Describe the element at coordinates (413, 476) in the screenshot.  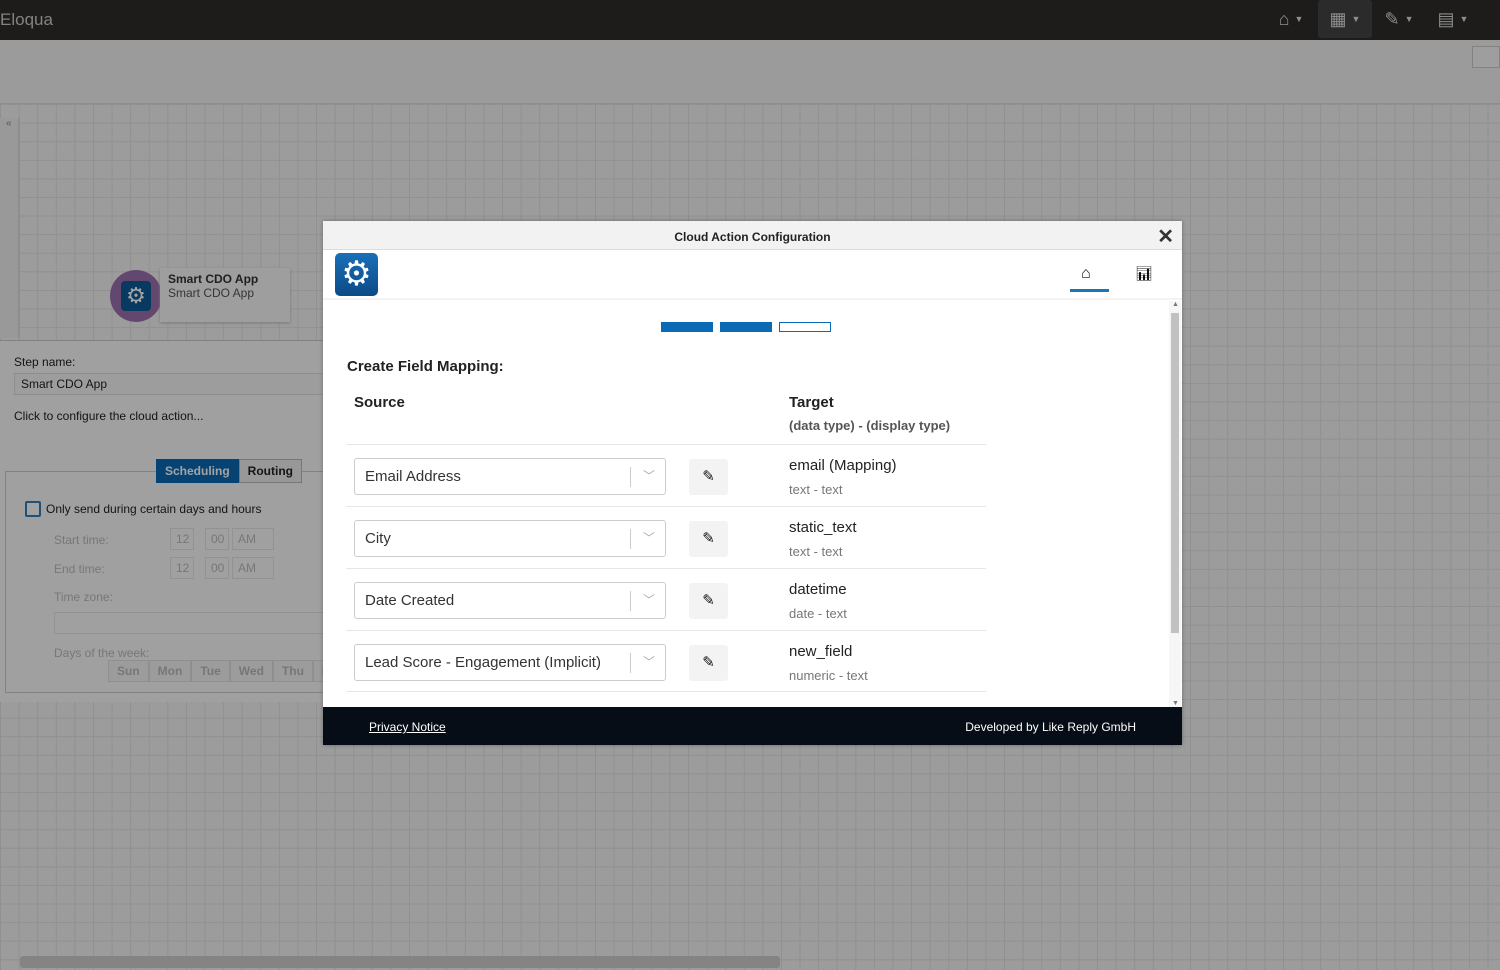
I see `source-field-value: Email Address` at that location.